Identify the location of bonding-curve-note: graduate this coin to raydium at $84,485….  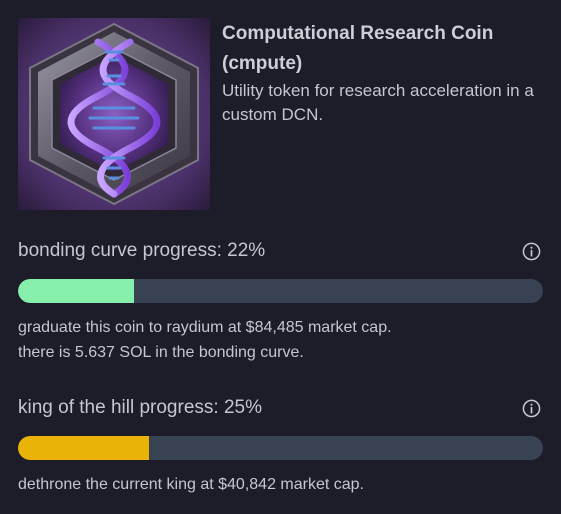
(280, 340).